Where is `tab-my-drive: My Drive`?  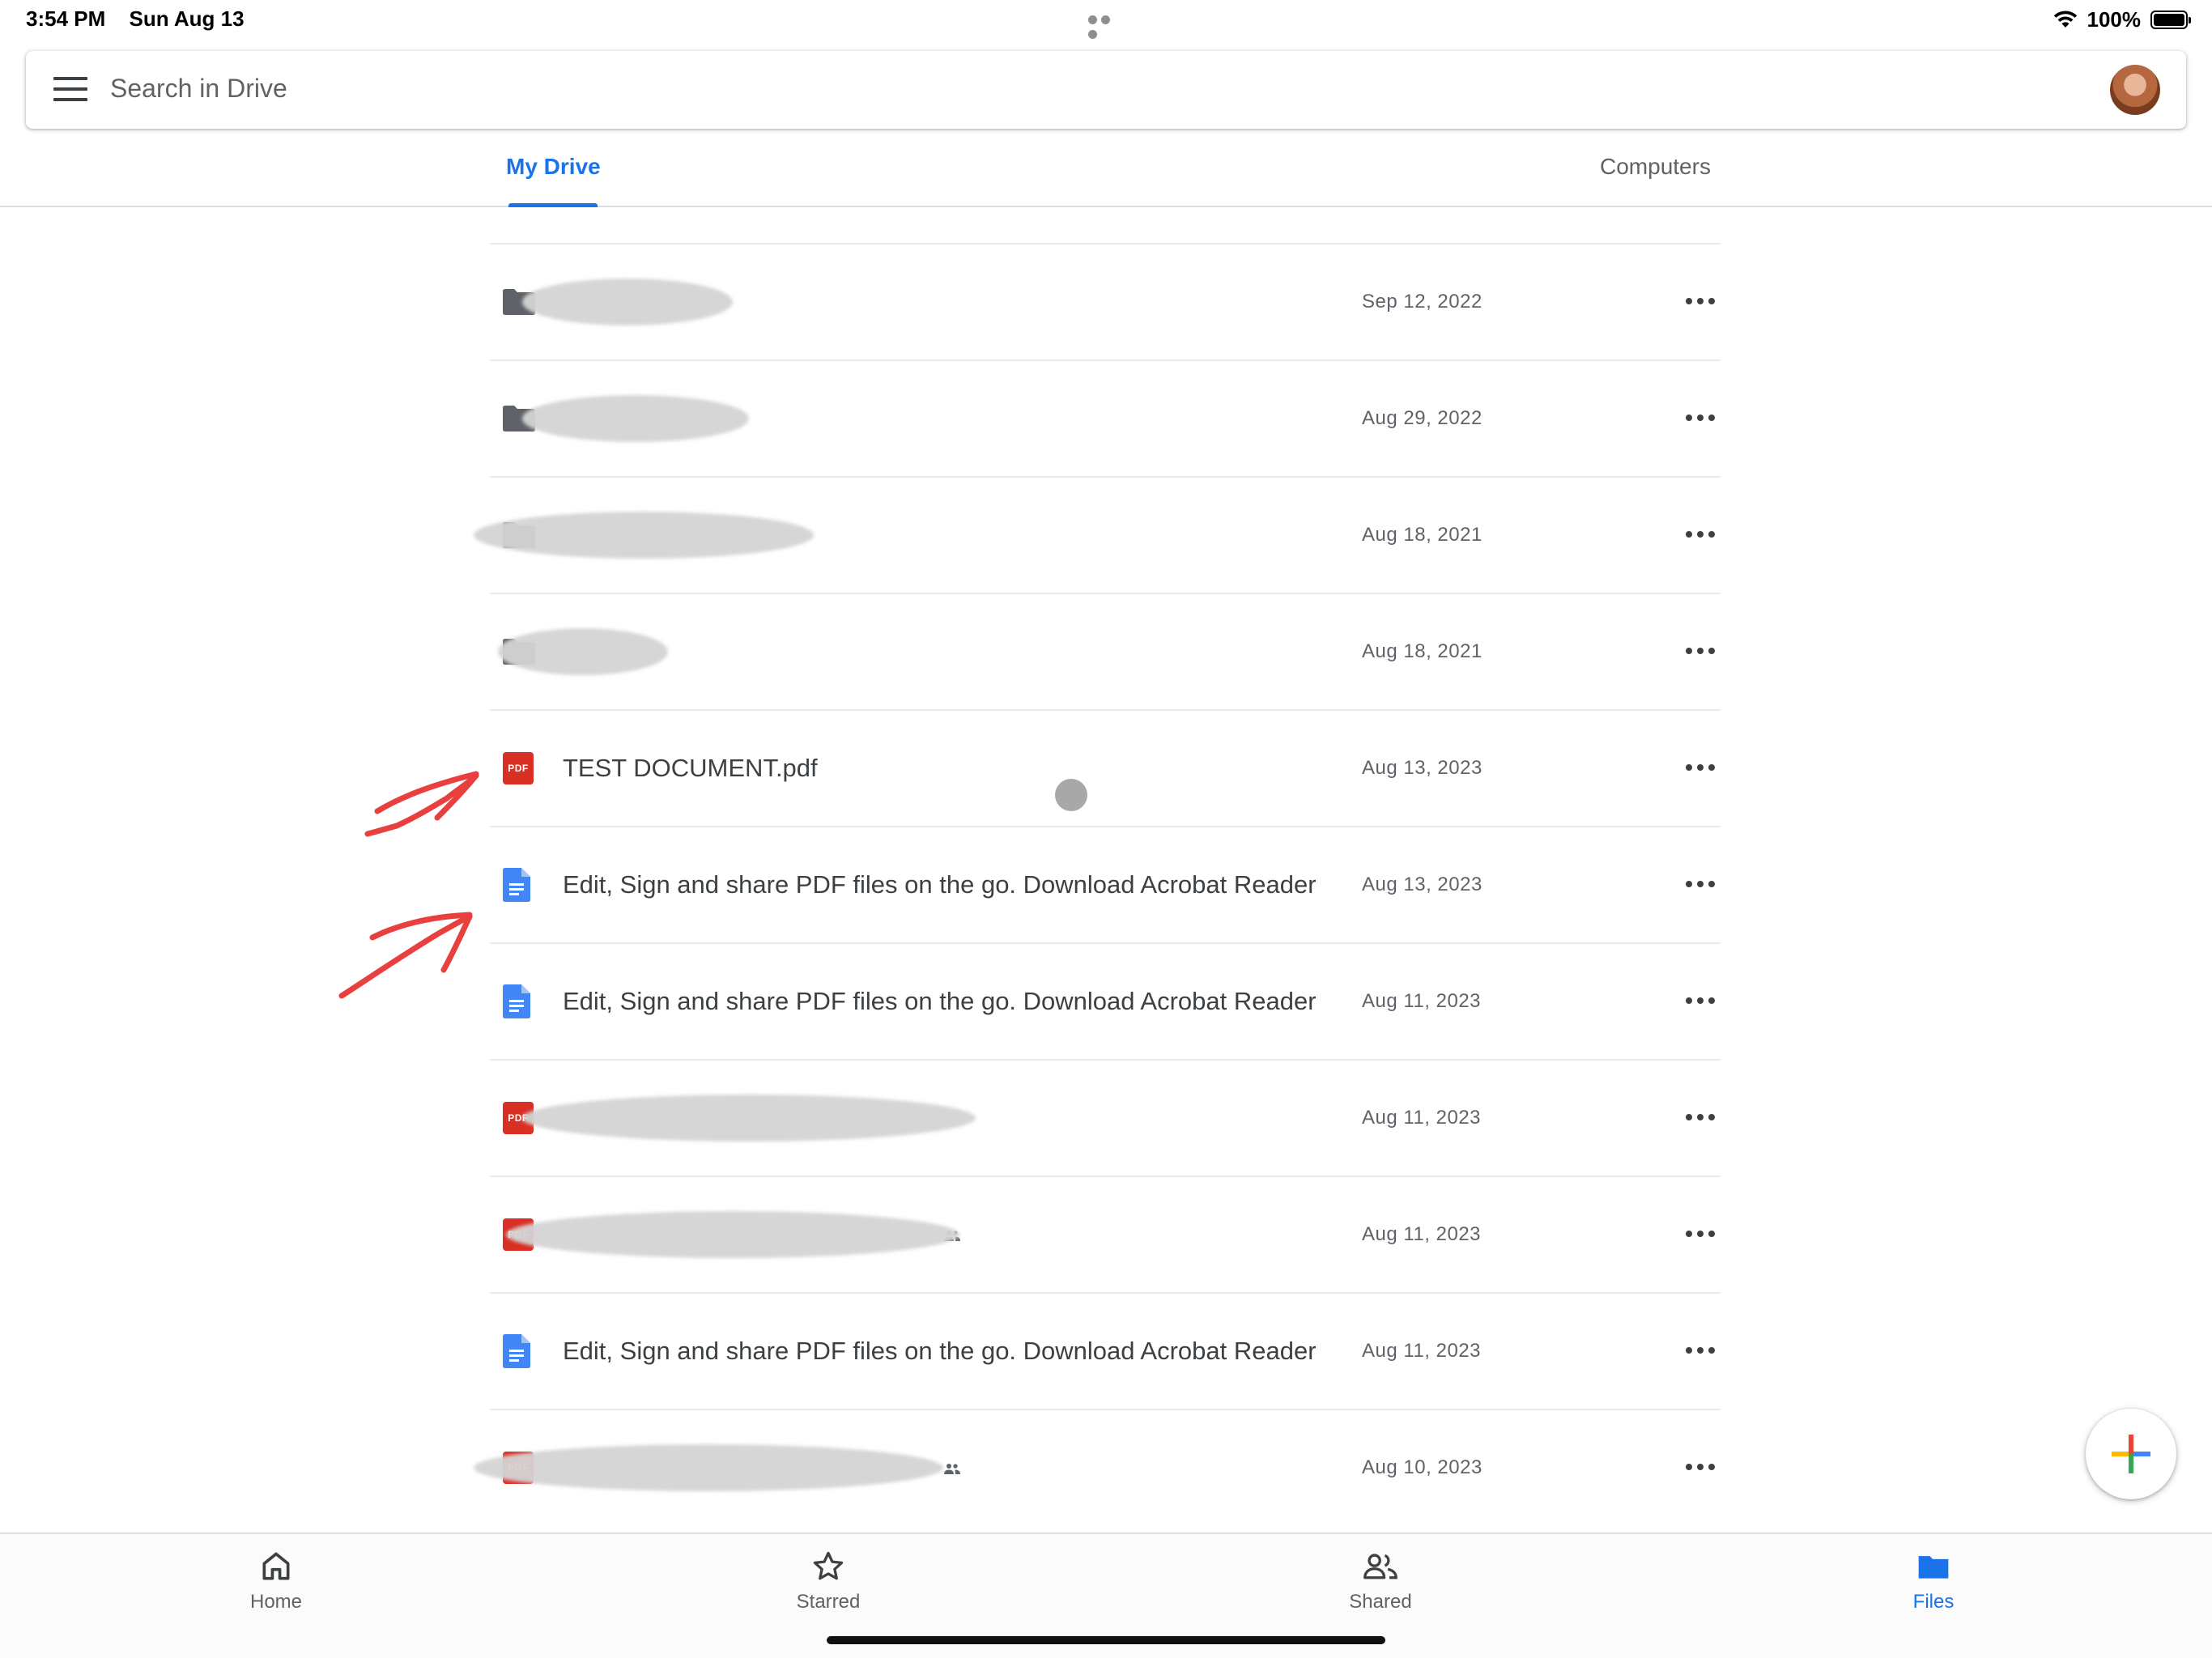 tab-my-drive: My Drive is located at coordinates (553, 167).